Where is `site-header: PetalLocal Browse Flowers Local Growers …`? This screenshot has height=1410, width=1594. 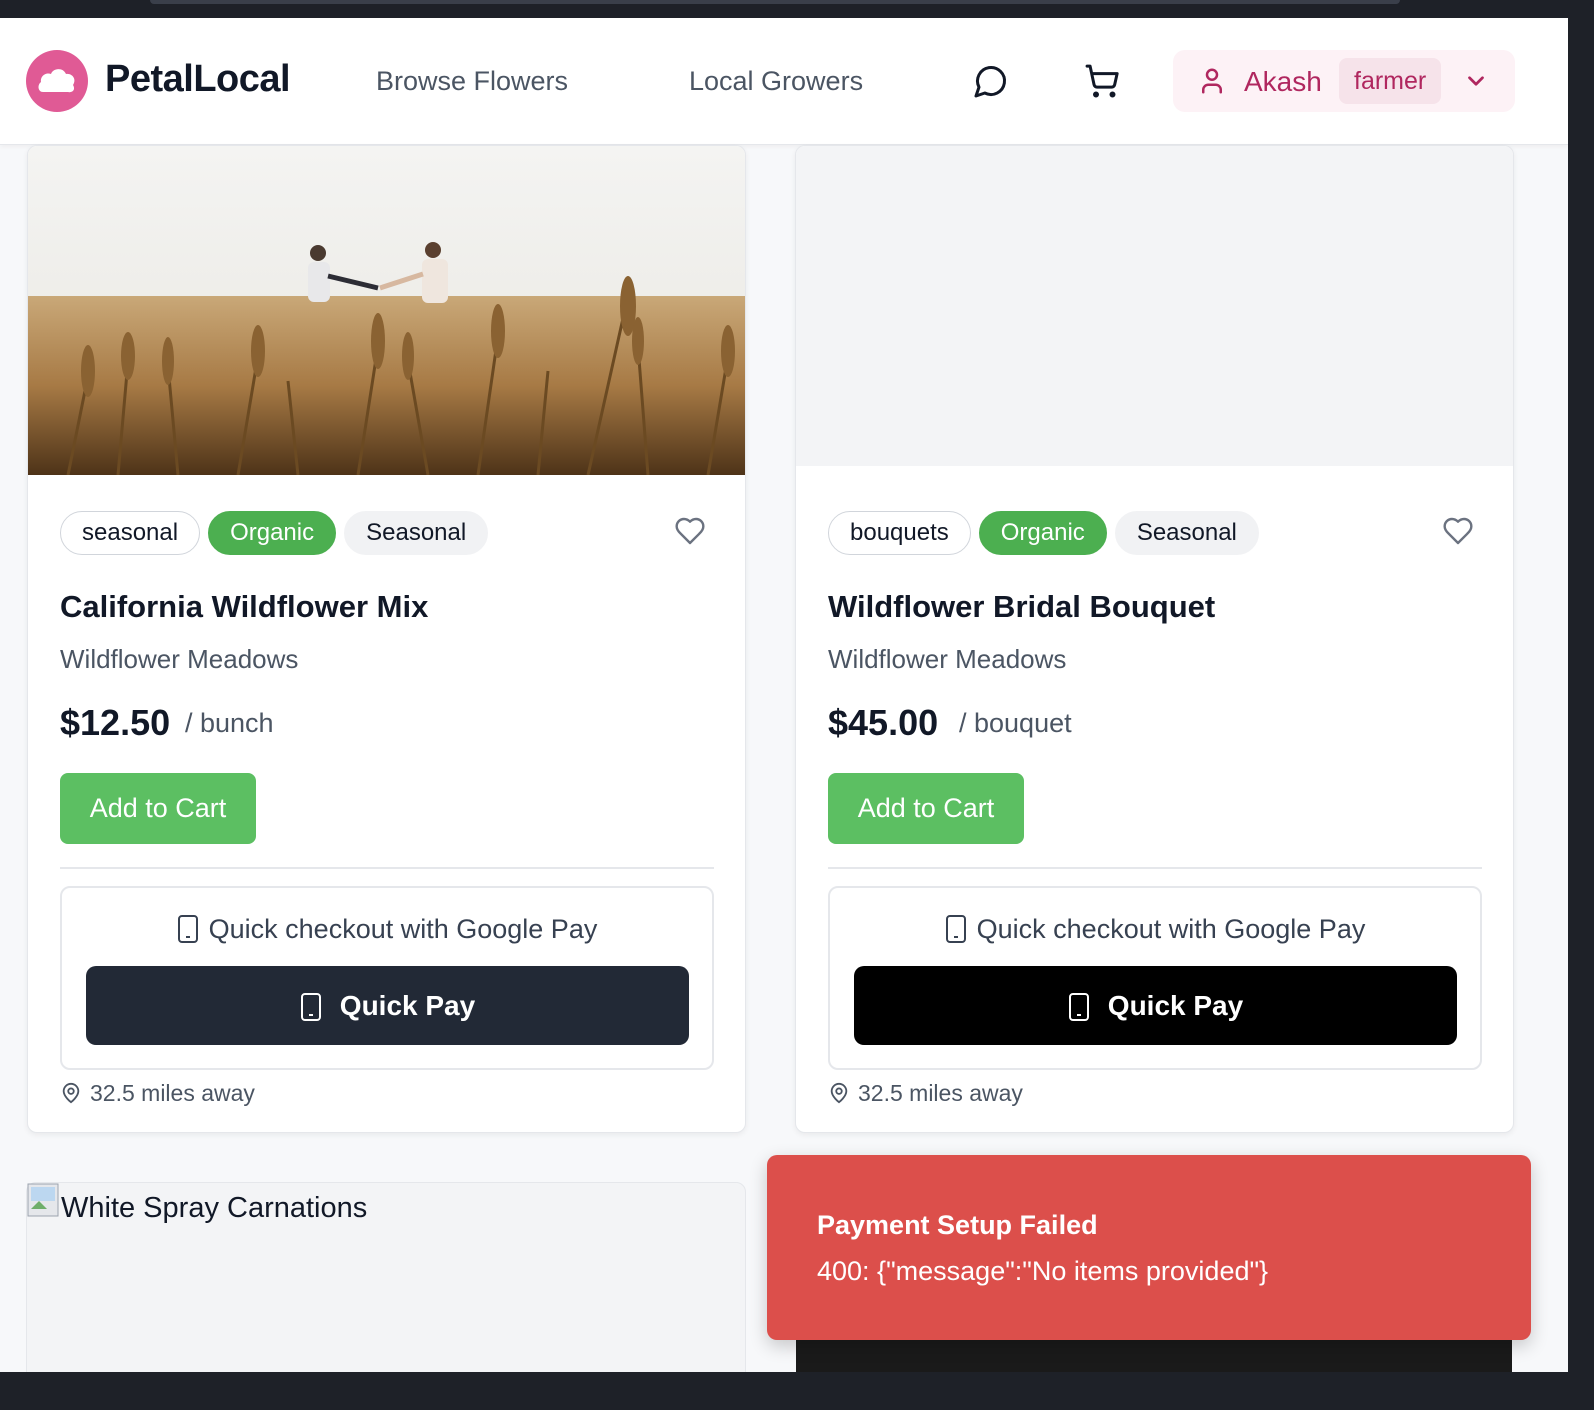
site-header: PetalLocal Browse Flowers Local Growers … is located at coordinates (784, 81).